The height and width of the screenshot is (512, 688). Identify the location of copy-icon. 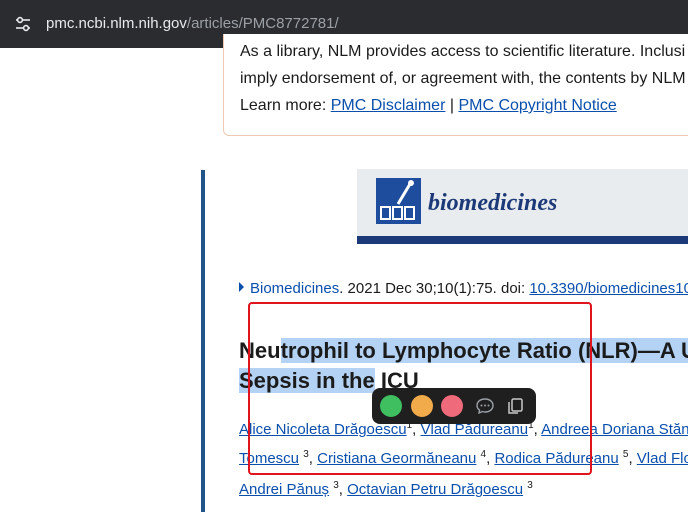
(515, 406).